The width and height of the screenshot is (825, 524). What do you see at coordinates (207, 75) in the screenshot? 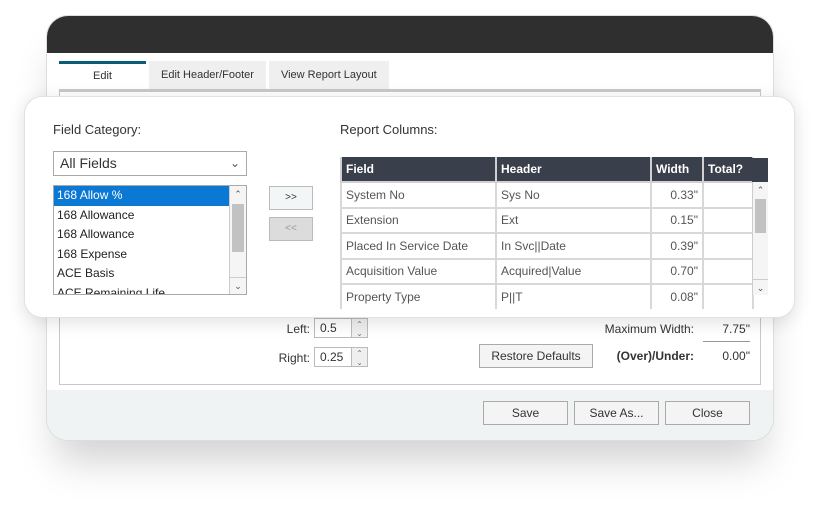
I see `tab-edit-header-footer: Edit Header/Footer` at bounding box center [207, 75].